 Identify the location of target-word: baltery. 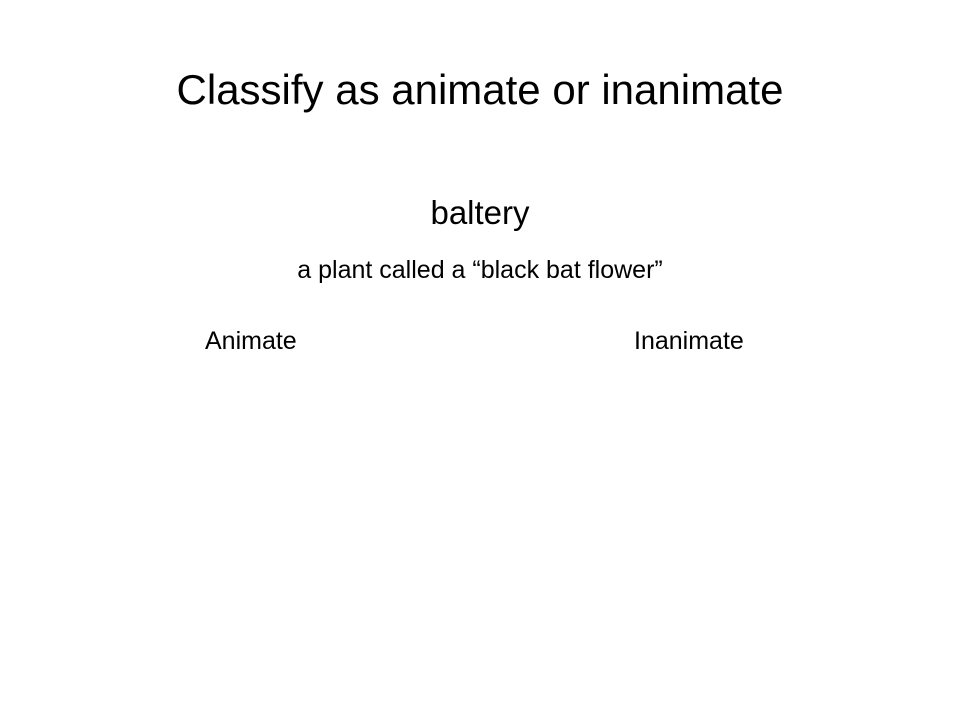
(480, 212).